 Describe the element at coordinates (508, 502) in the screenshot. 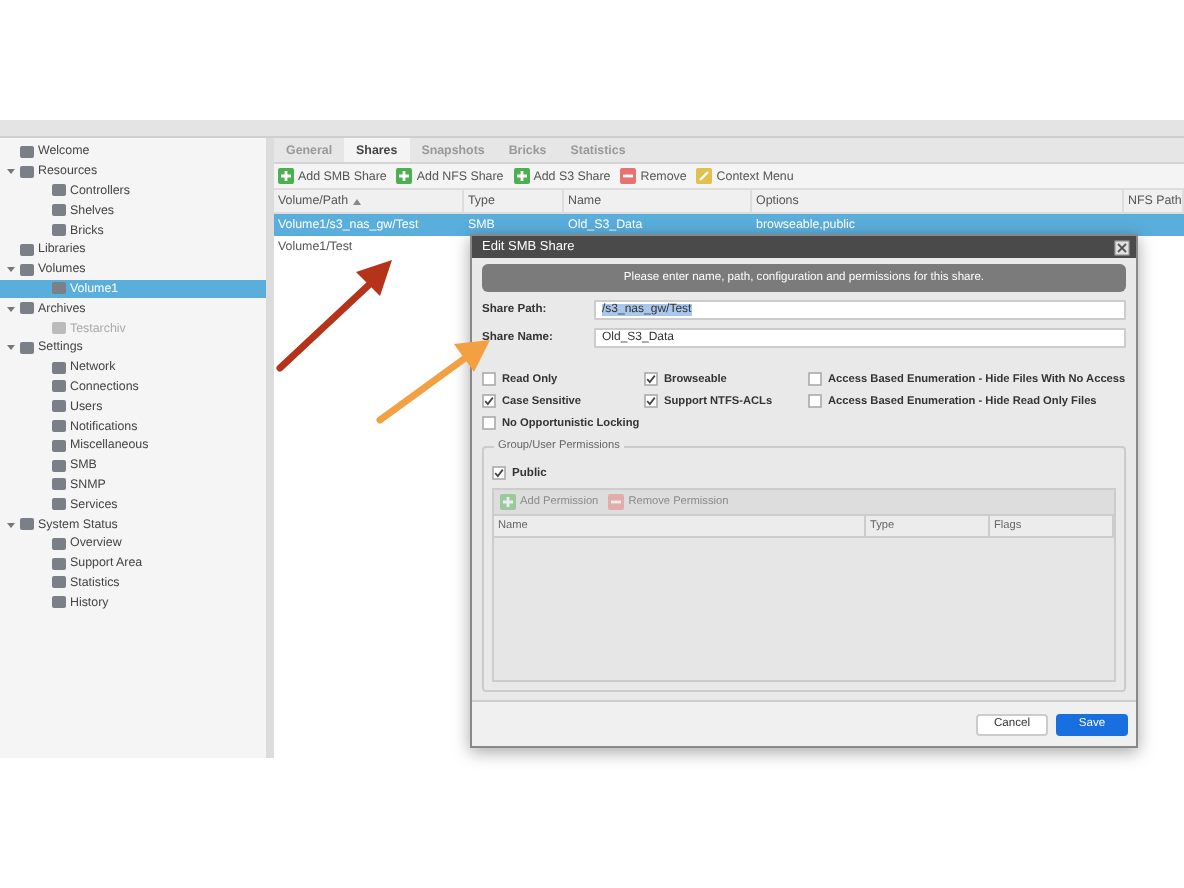

I see `plus-icon` at that location.